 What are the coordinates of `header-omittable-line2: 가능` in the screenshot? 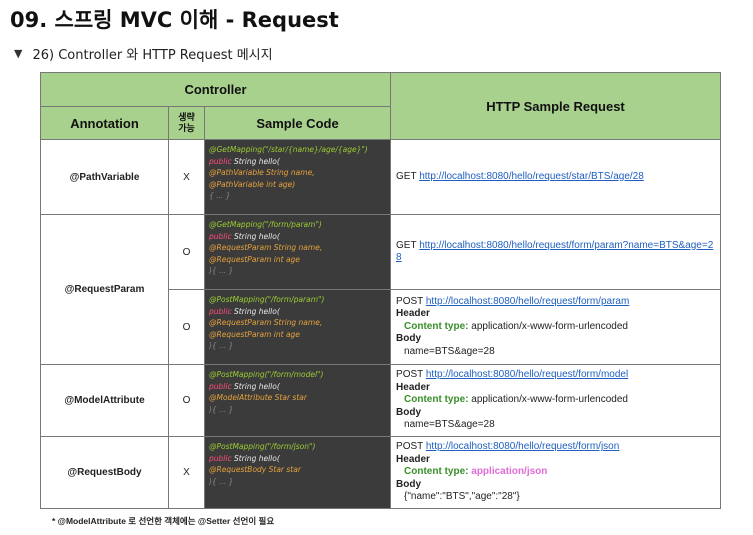 It's located at (186, 128).